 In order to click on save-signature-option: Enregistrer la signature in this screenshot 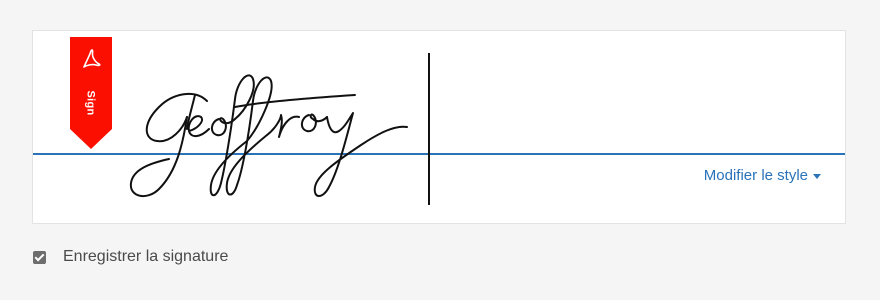, I will do `click(130, 257)`.